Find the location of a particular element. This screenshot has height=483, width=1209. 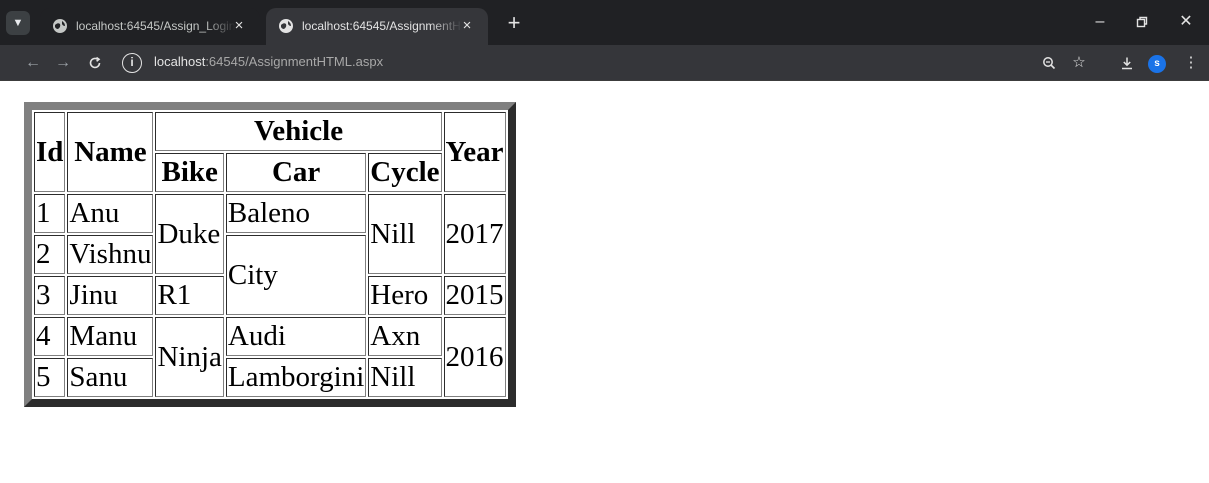

cell-cycle: Axn is located at coordinates (405, 336).